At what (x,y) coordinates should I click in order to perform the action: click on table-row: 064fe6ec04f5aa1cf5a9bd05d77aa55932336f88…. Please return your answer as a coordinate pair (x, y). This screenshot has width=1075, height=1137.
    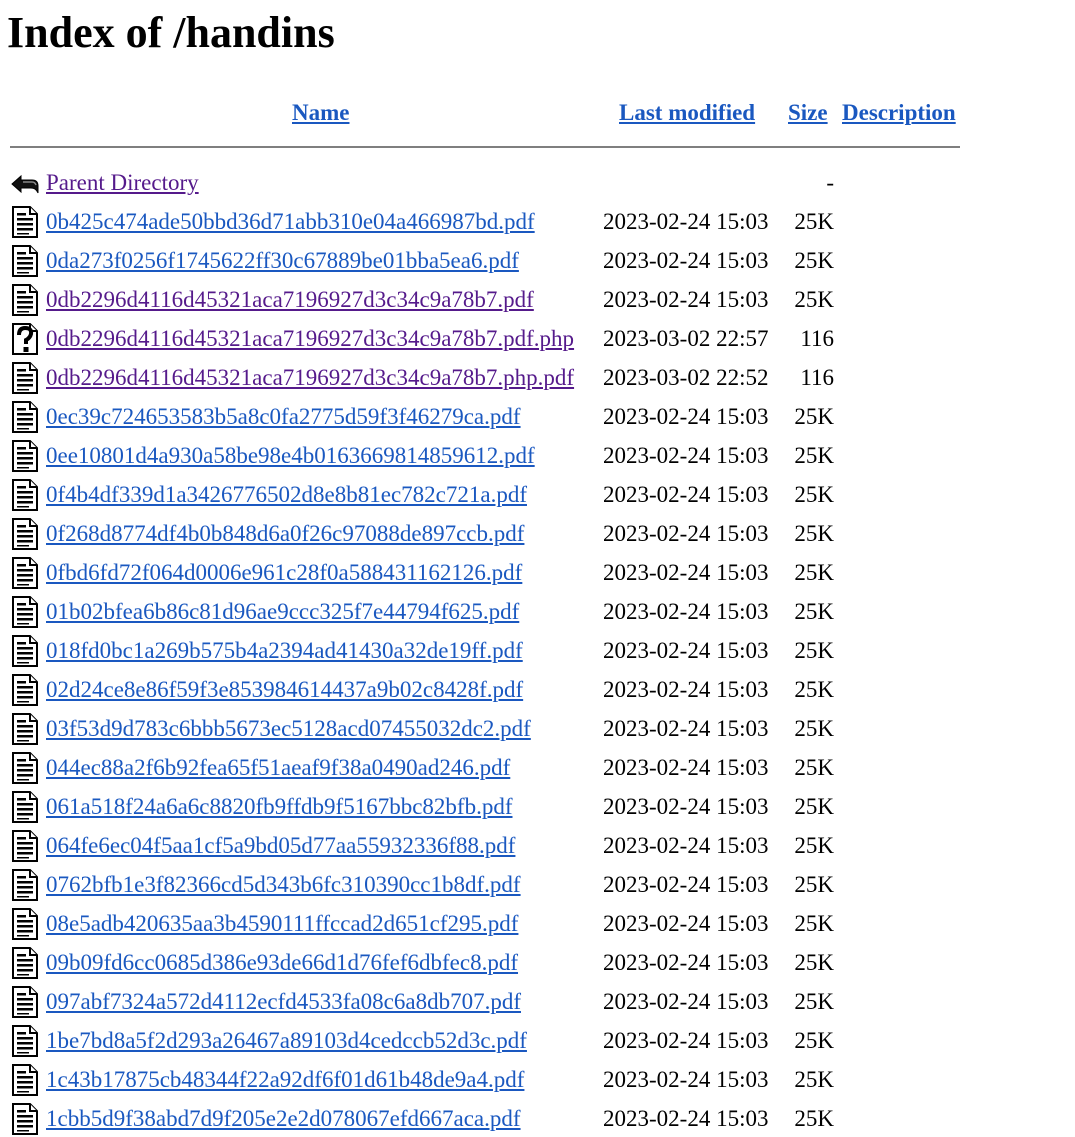
    Looking at the image, I should click on (500, 846).